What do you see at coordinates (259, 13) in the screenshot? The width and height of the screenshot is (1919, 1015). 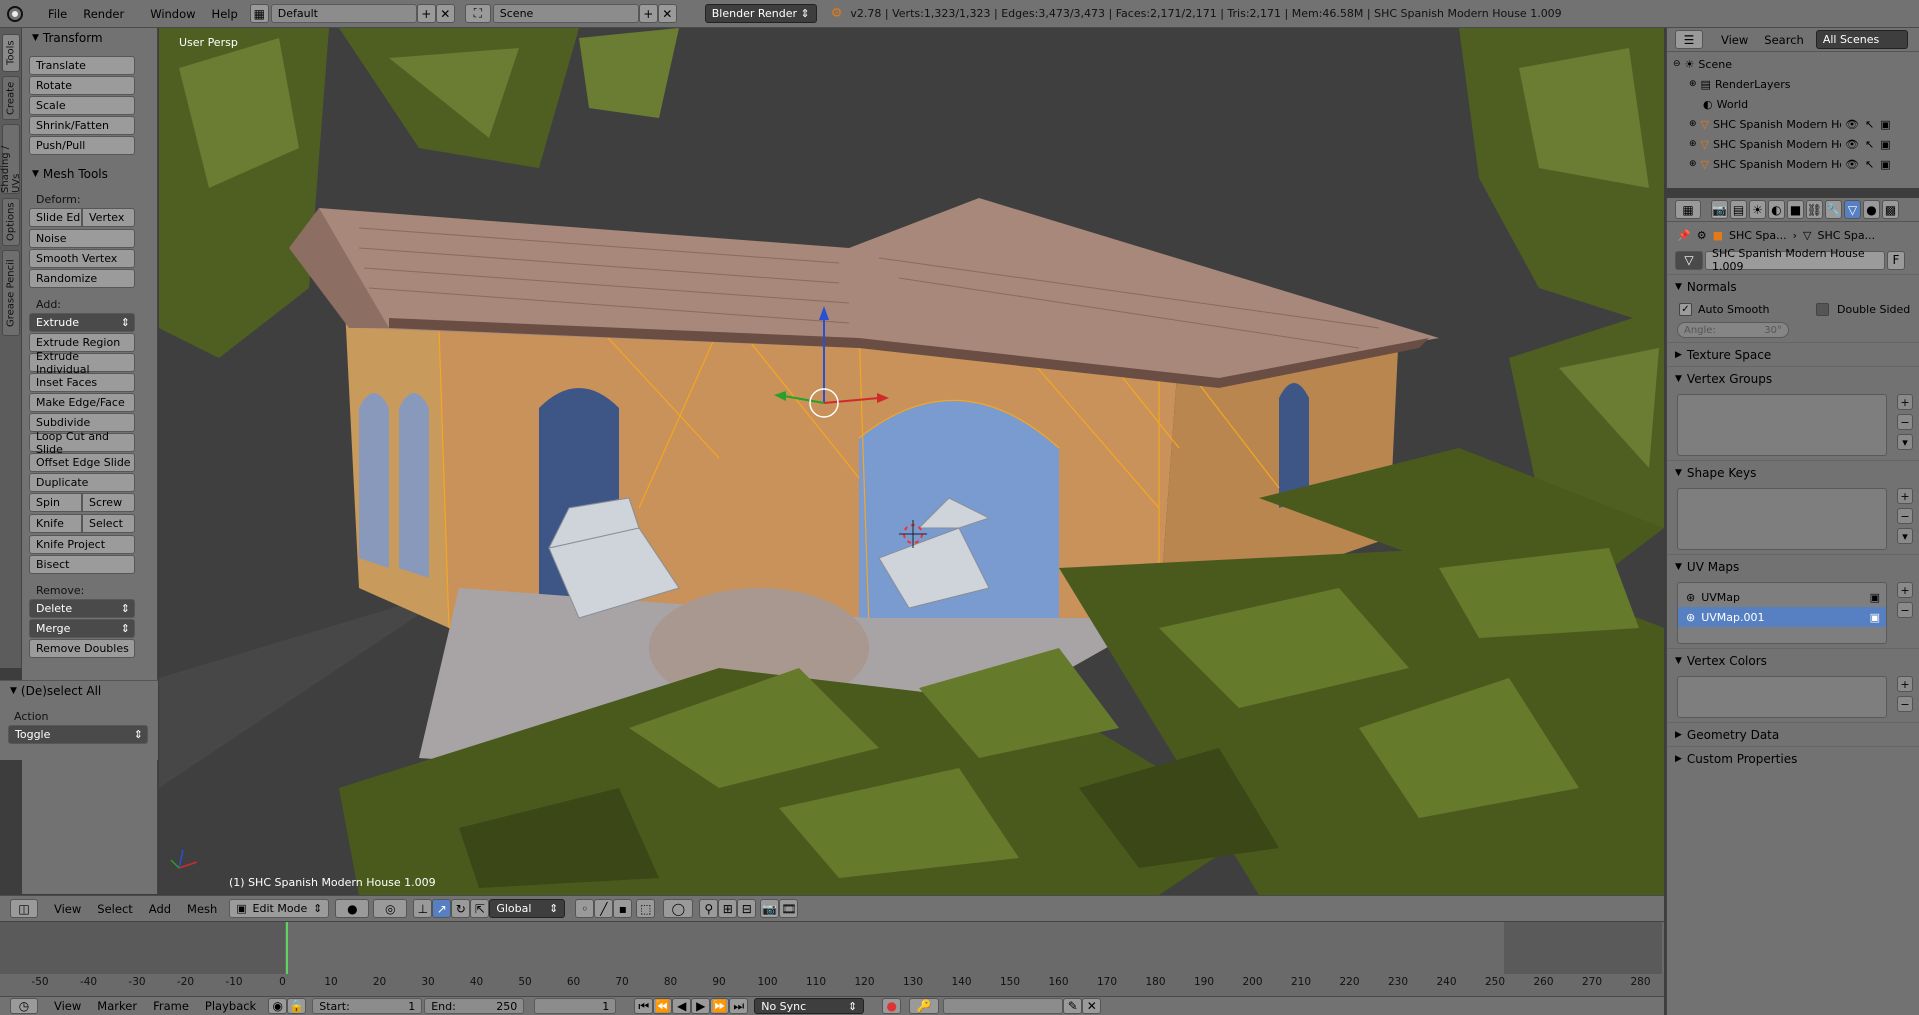 I see `screen-layout-icon: ▦` at bounding box center [259, 13].